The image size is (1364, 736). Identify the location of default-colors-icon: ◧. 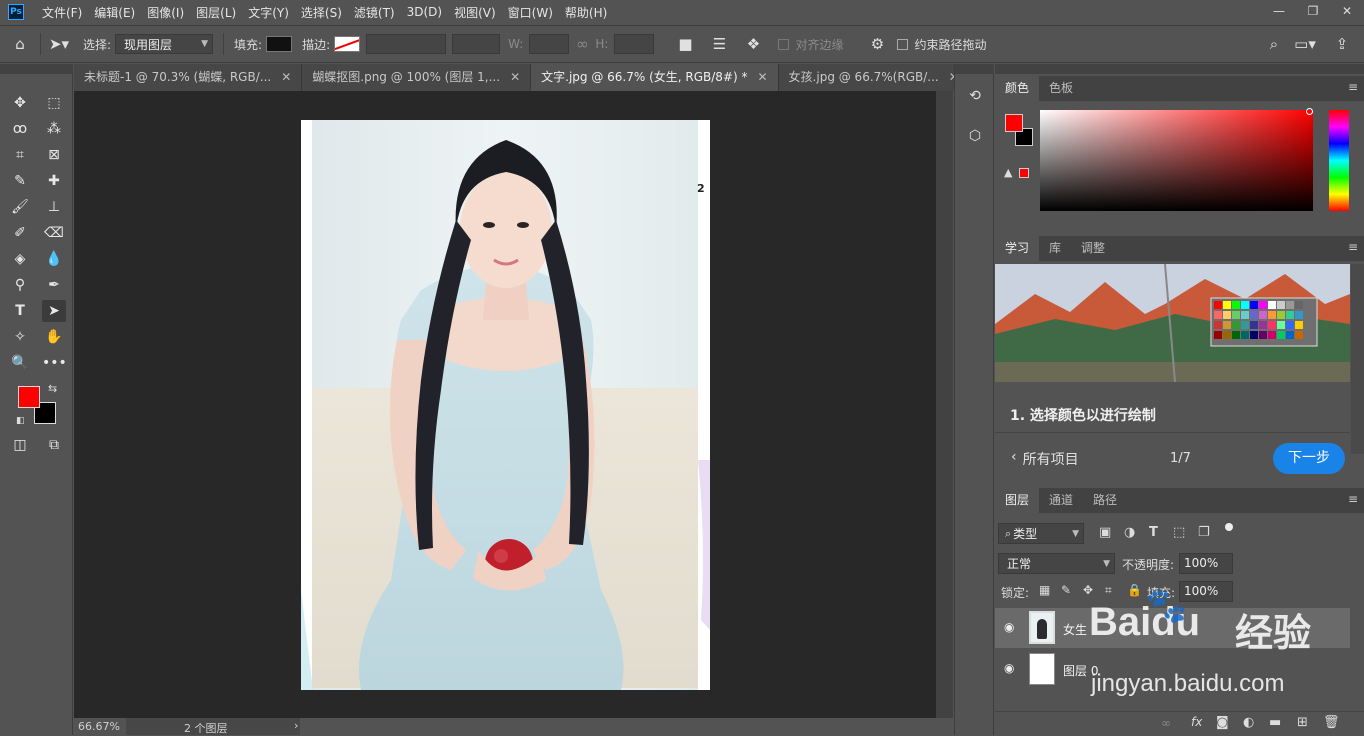
(20, 421).